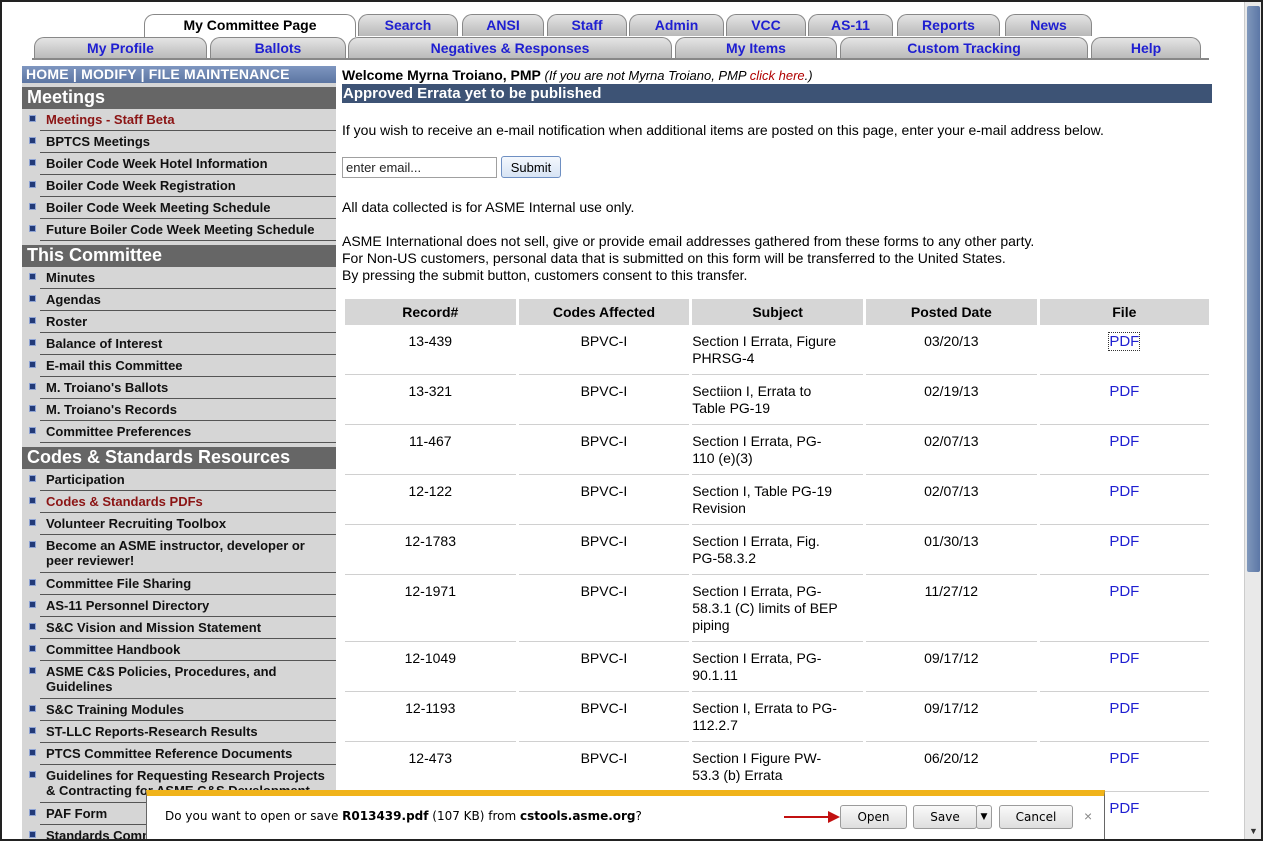  What do you see at coordinates (766, 25) in the screenshot?
I see `tab-vcc: VCC` at bounding box center [766, 25].